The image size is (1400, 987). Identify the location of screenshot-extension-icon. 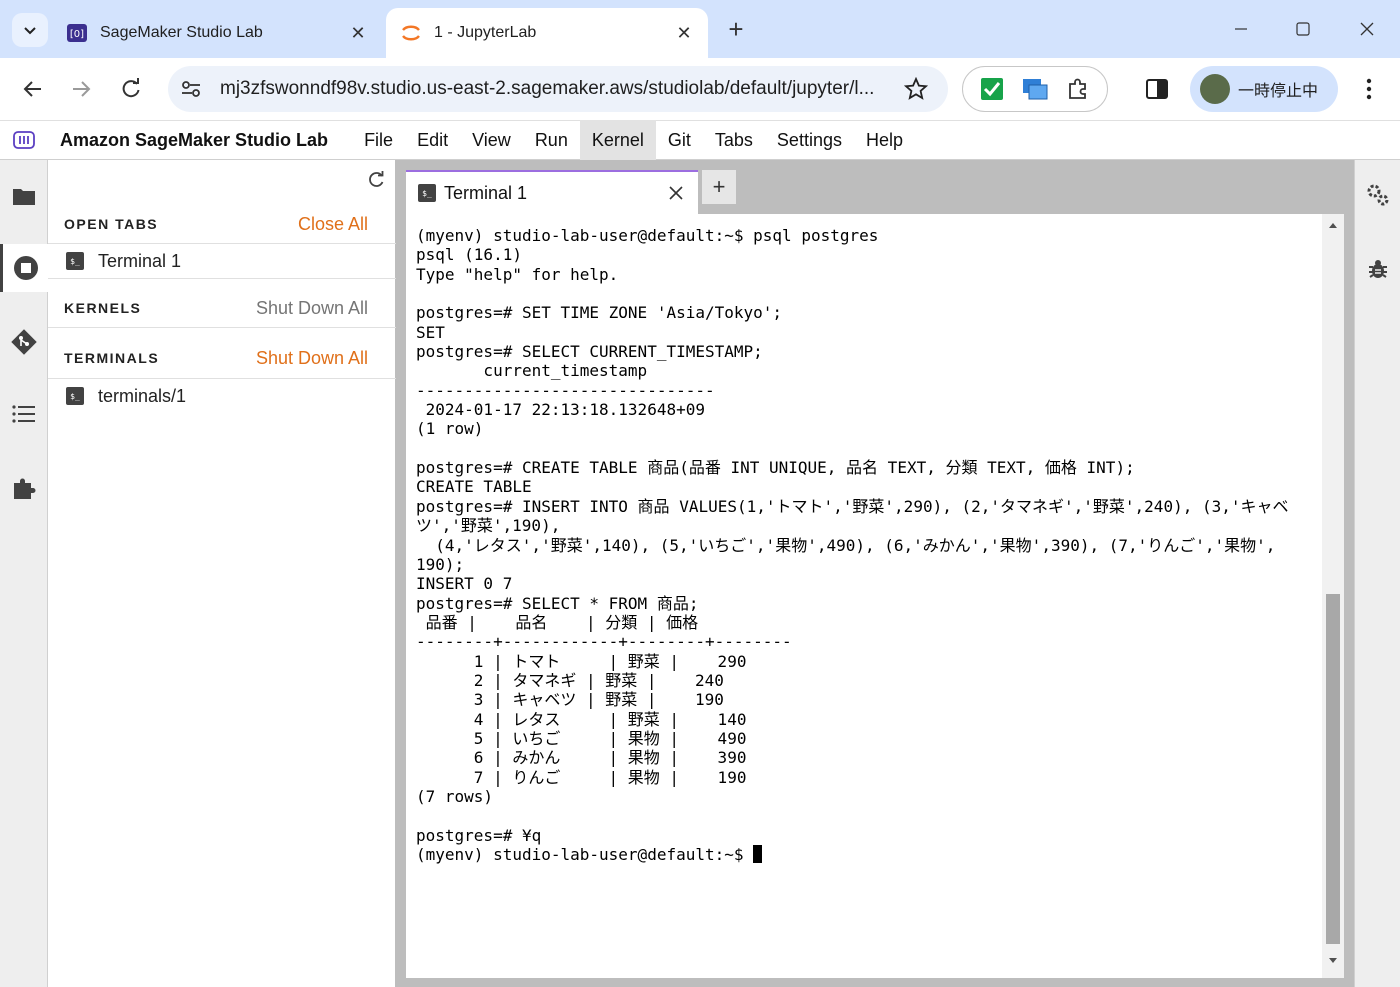
(1035, 89).